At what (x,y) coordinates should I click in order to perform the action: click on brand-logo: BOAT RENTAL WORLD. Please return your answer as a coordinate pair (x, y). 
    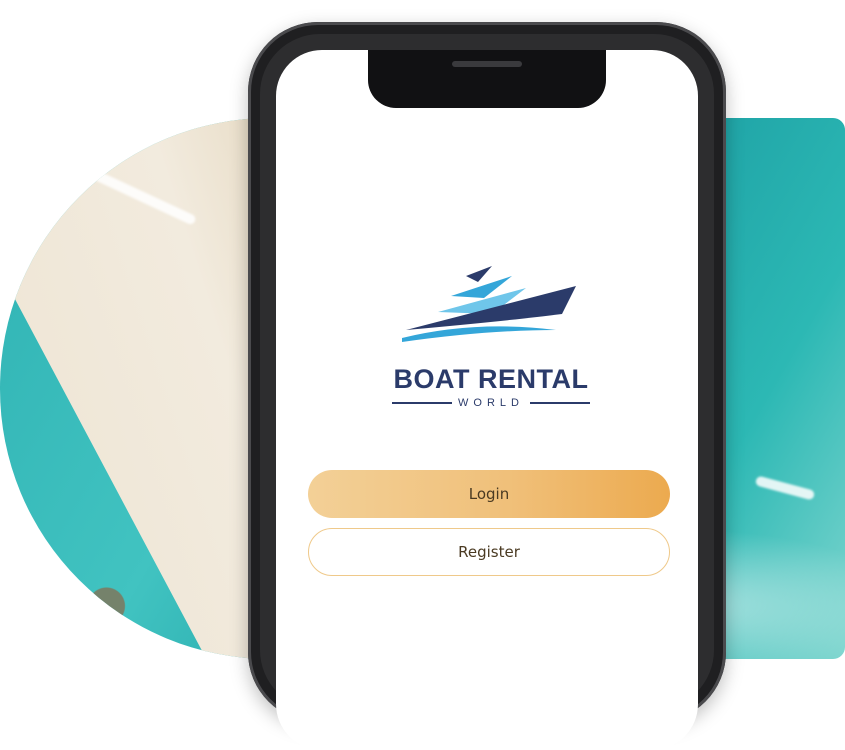
    Looking at the image, I should click on (491, 337).